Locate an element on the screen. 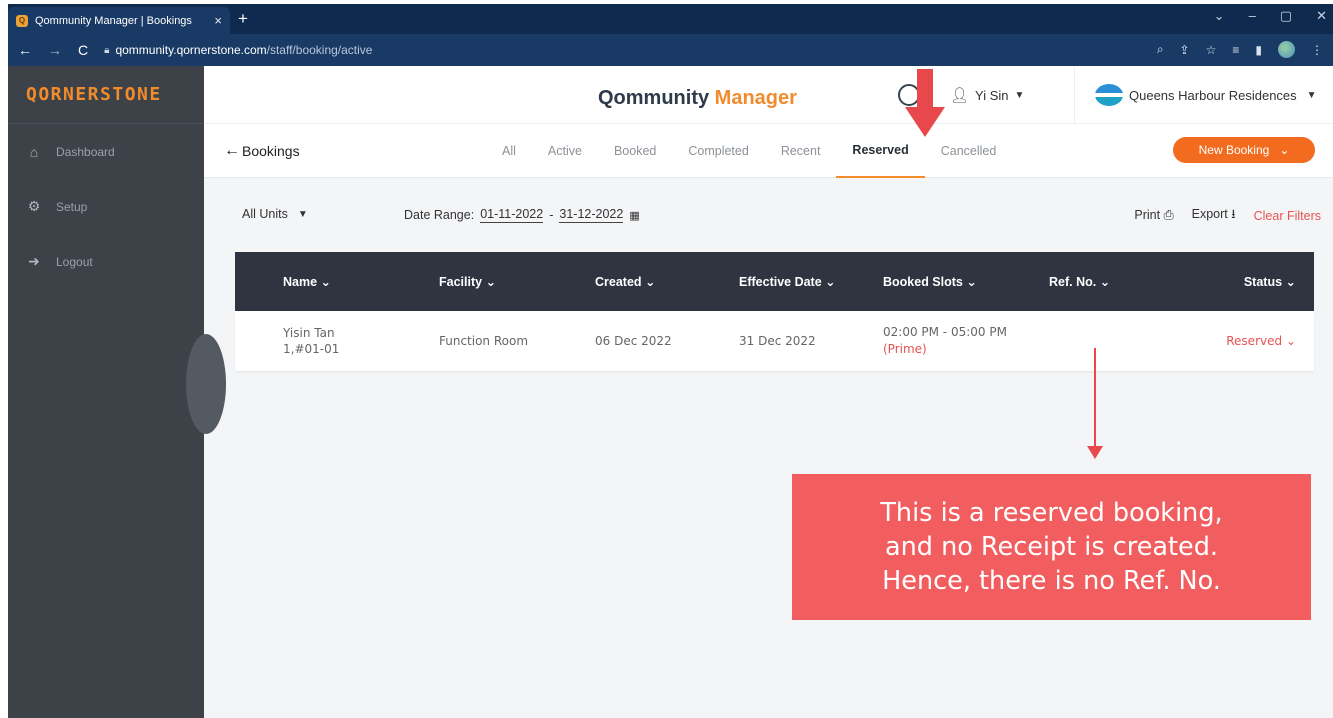 This screenshot has height=718, width=1333. zoom-icon: ⌕ is located at coordinates (1160, 49).